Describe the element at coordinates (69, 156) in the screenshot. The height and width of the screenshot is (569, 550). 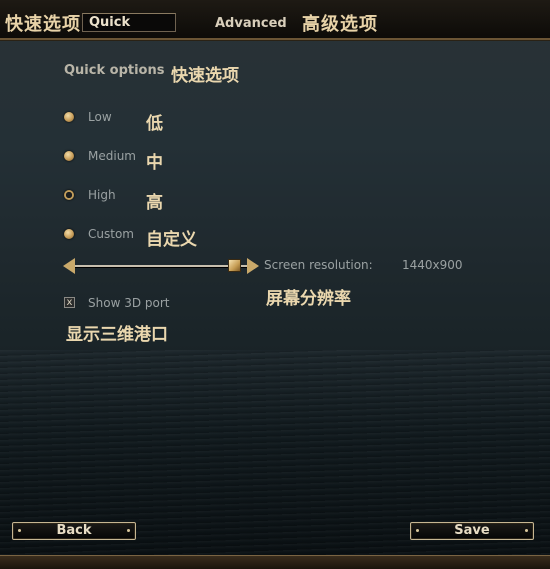
I see `radio-medium` at that location.